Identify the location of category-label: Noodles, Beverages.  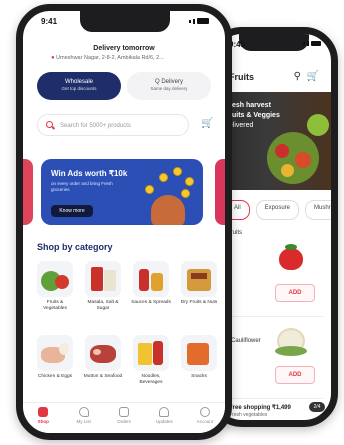
(151, 379).